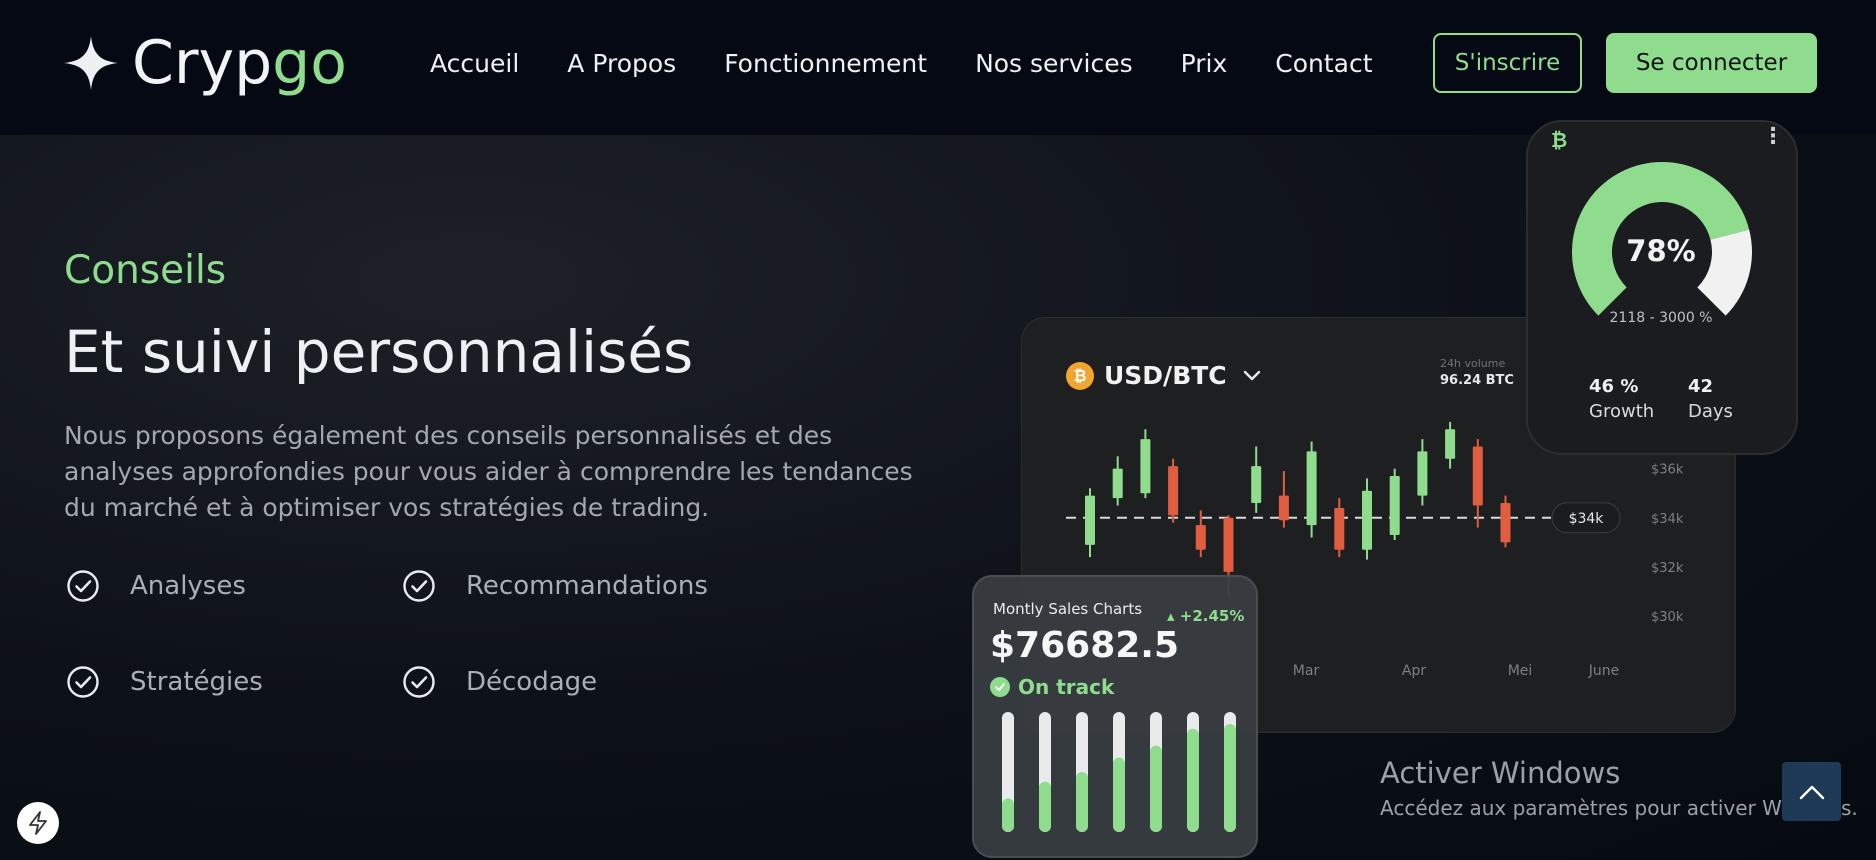 The image size is (1876, 860). I want to click on login-button: Se connecter, so click(1711, 63).